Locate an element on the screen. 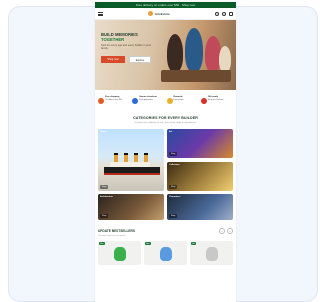  usp-item: Free shipping On orders over $50 is located at coordinates (114, 100).